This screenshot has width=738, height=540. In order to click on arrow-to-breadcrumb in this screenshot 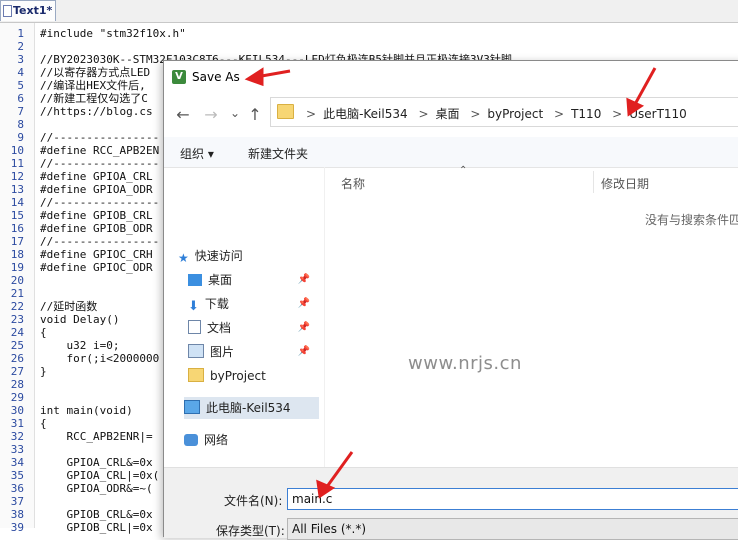, I will do `click(644, 87)`.